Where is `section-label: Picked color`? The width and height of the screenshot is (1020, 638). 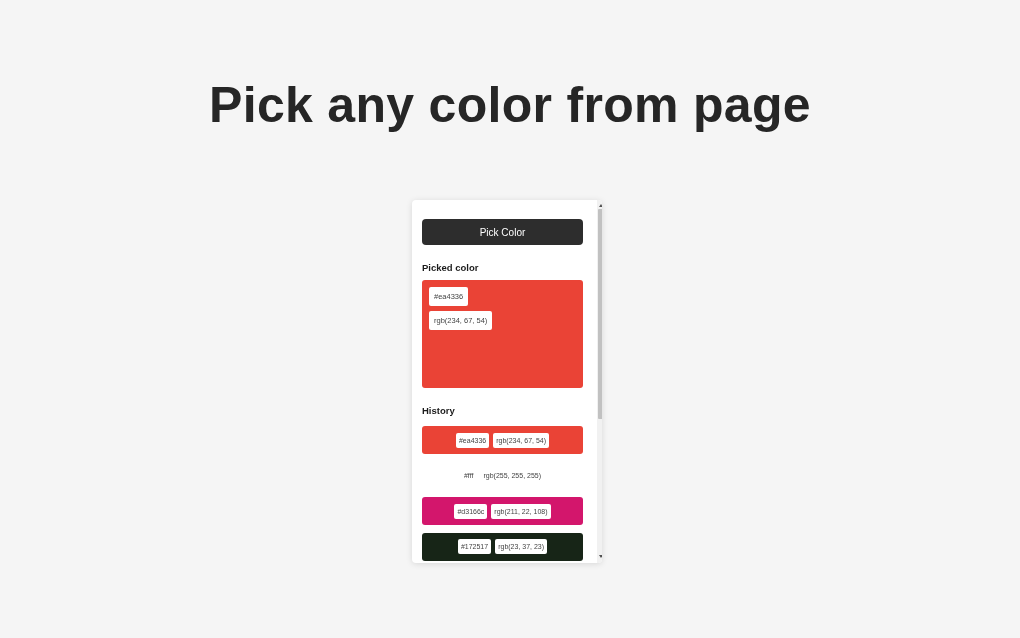
section-label: Picked color is located at coordinates (450, 268).